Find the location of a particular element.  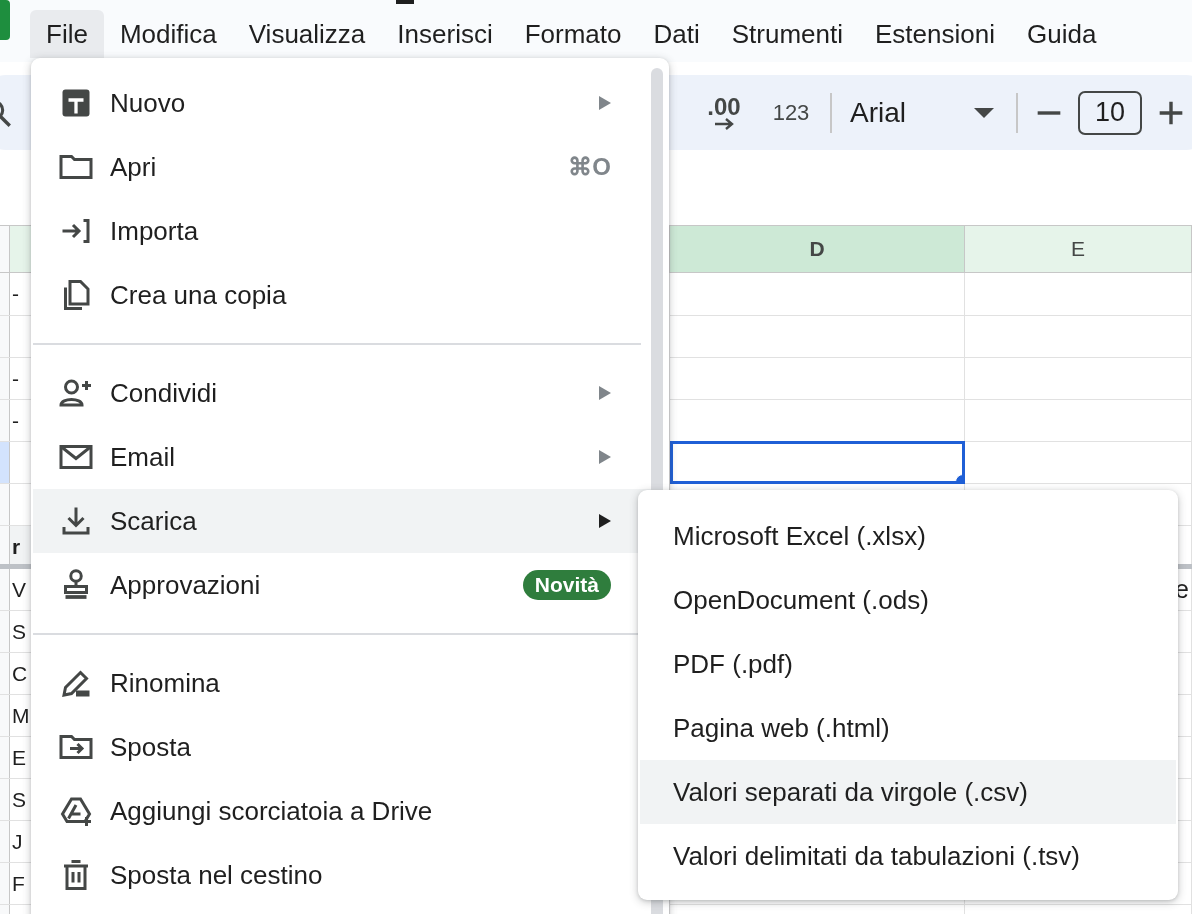

column-header: E is located at coordinates (1078, 249).